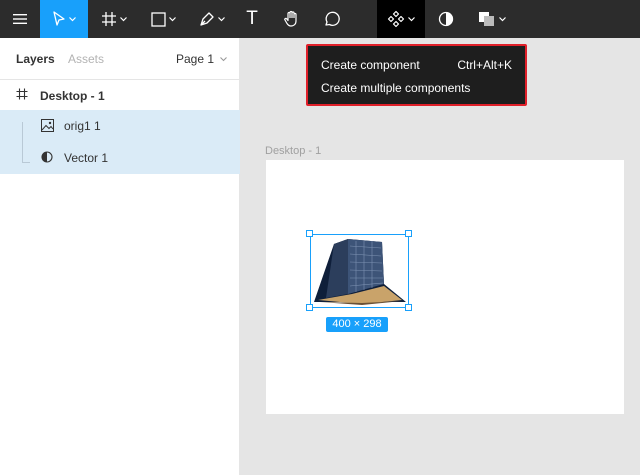 This screenshot has width=640, height=475. I want to click on main-menu-button, so click(20, 19).